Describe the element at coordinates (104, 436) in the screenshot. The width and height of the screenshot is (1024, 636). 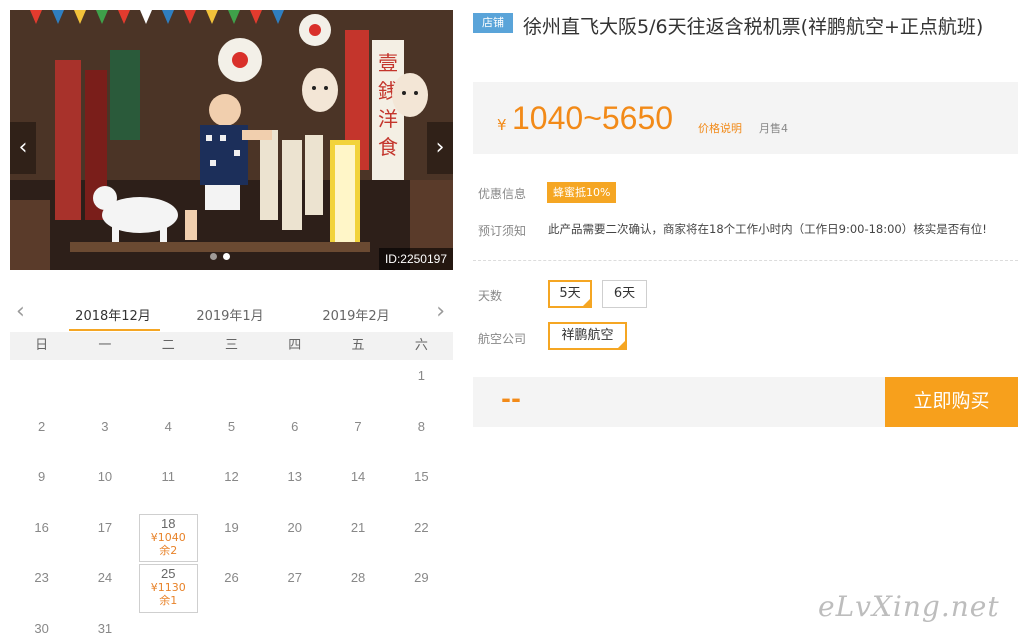
I see `calendar-day: 3` at that location.